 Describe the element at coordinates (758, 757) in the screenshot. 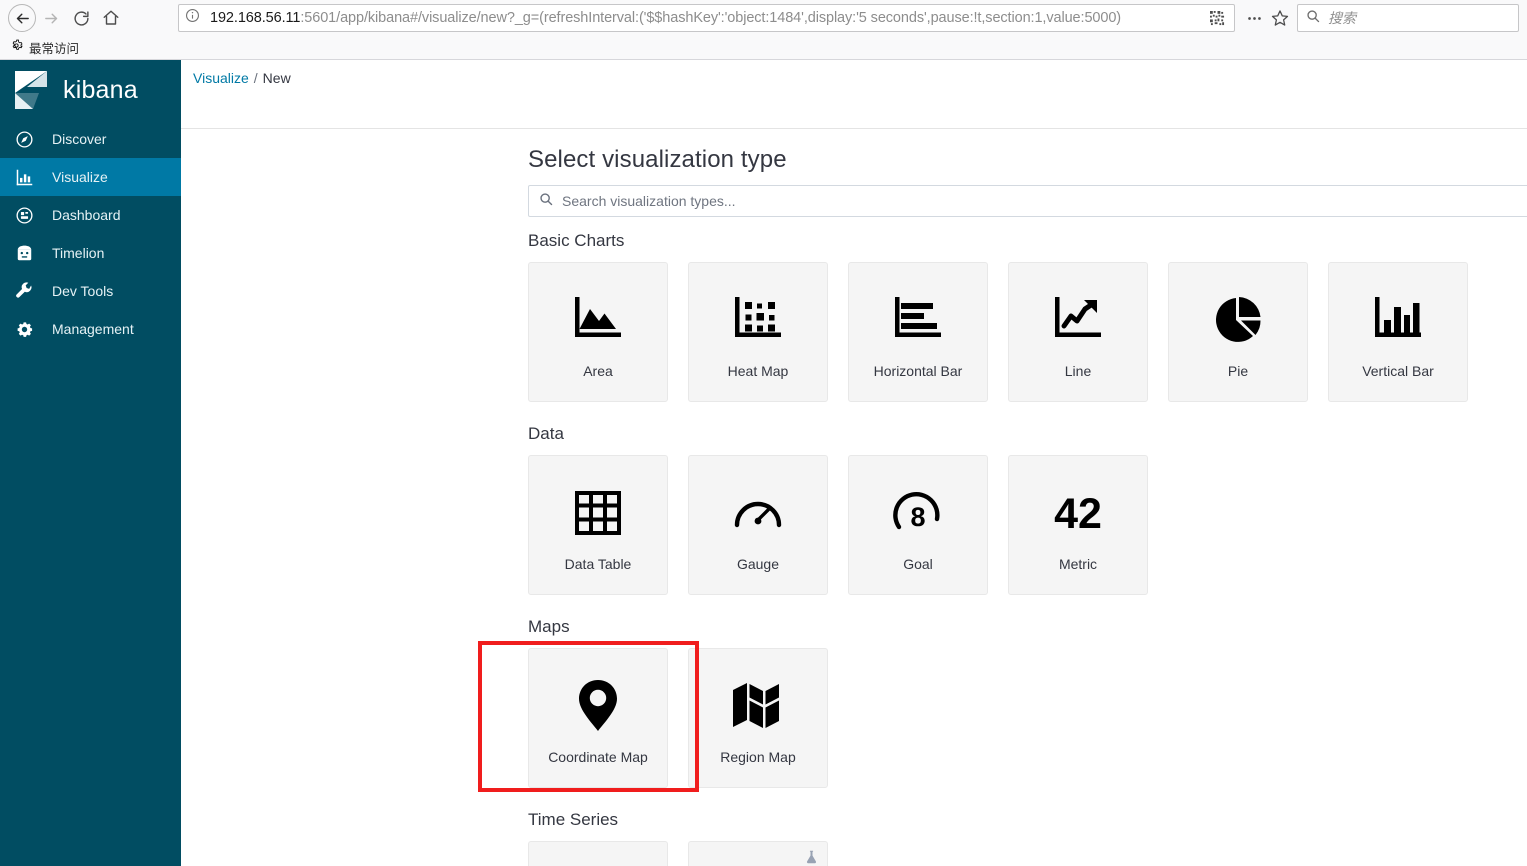

I see `viz-card-label: Region Map` at that location.